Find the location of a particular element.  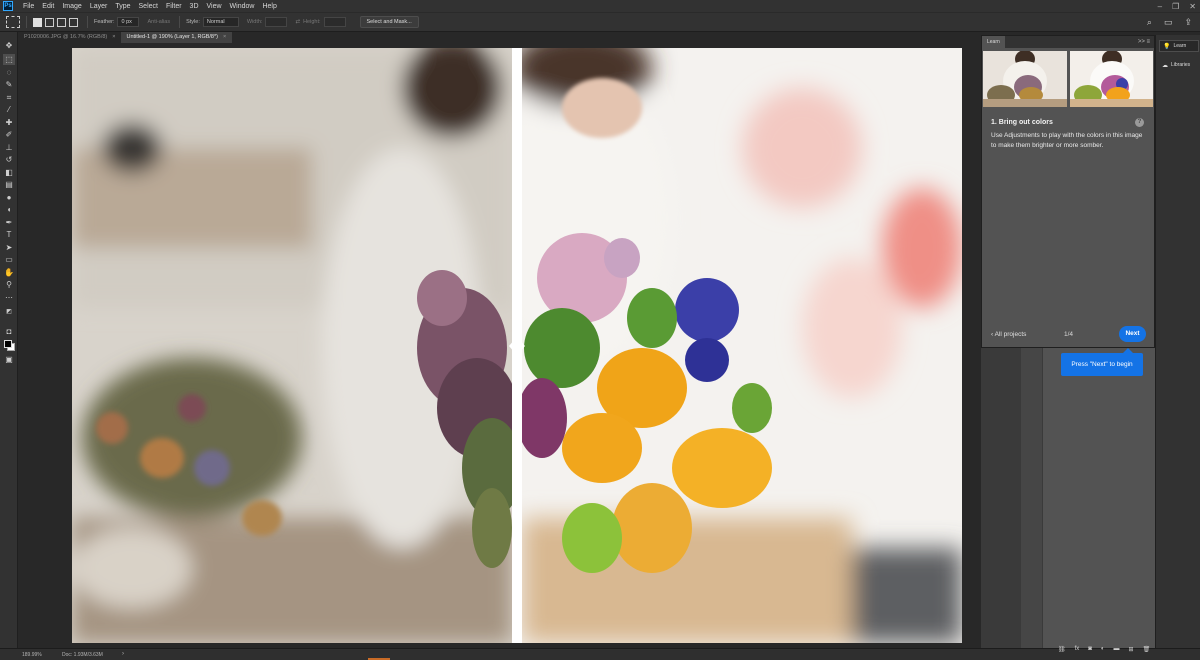

add-selection-icon is located at coordinates (49, 22).